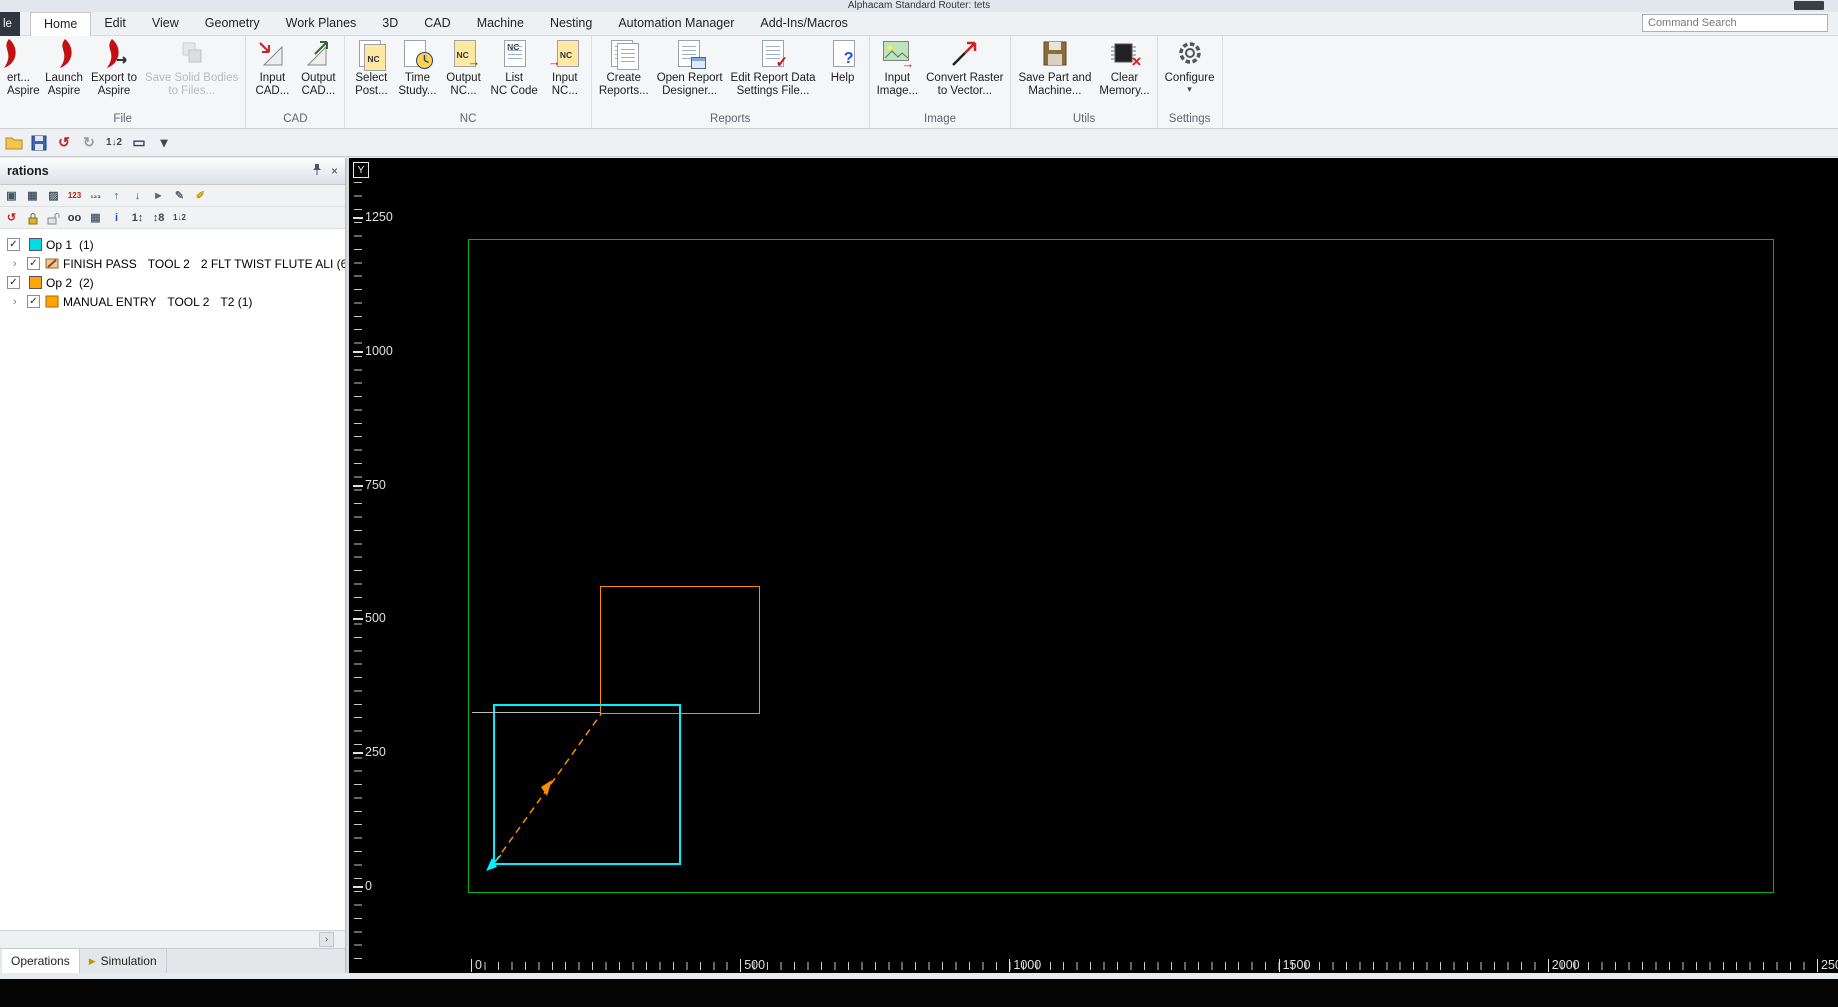 The width and height of the screenshot is (1838, 1007). Describe the element at coordinates (200, 196) in the screenshot. I see `highlight-icon: ✐` at that location.